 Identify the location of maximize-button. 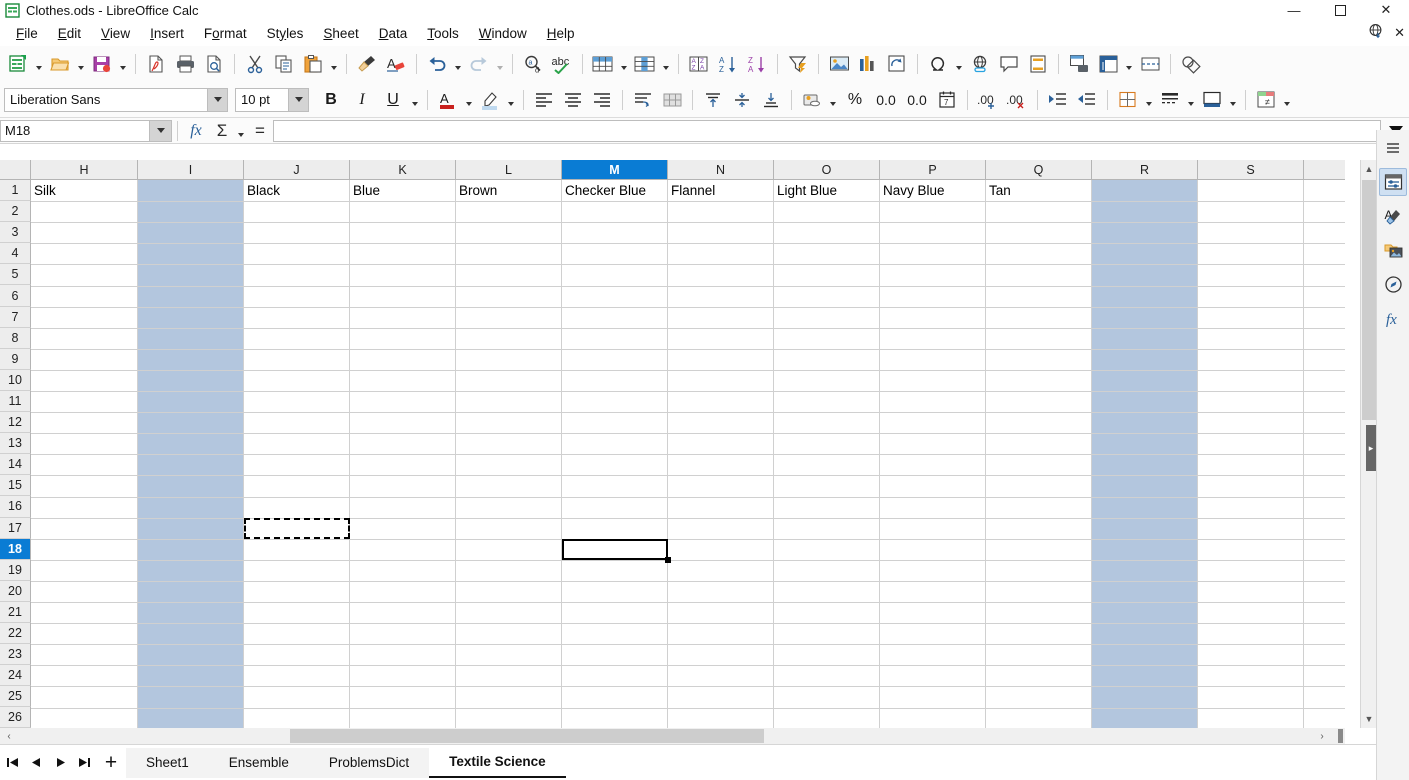
(1340, 10).